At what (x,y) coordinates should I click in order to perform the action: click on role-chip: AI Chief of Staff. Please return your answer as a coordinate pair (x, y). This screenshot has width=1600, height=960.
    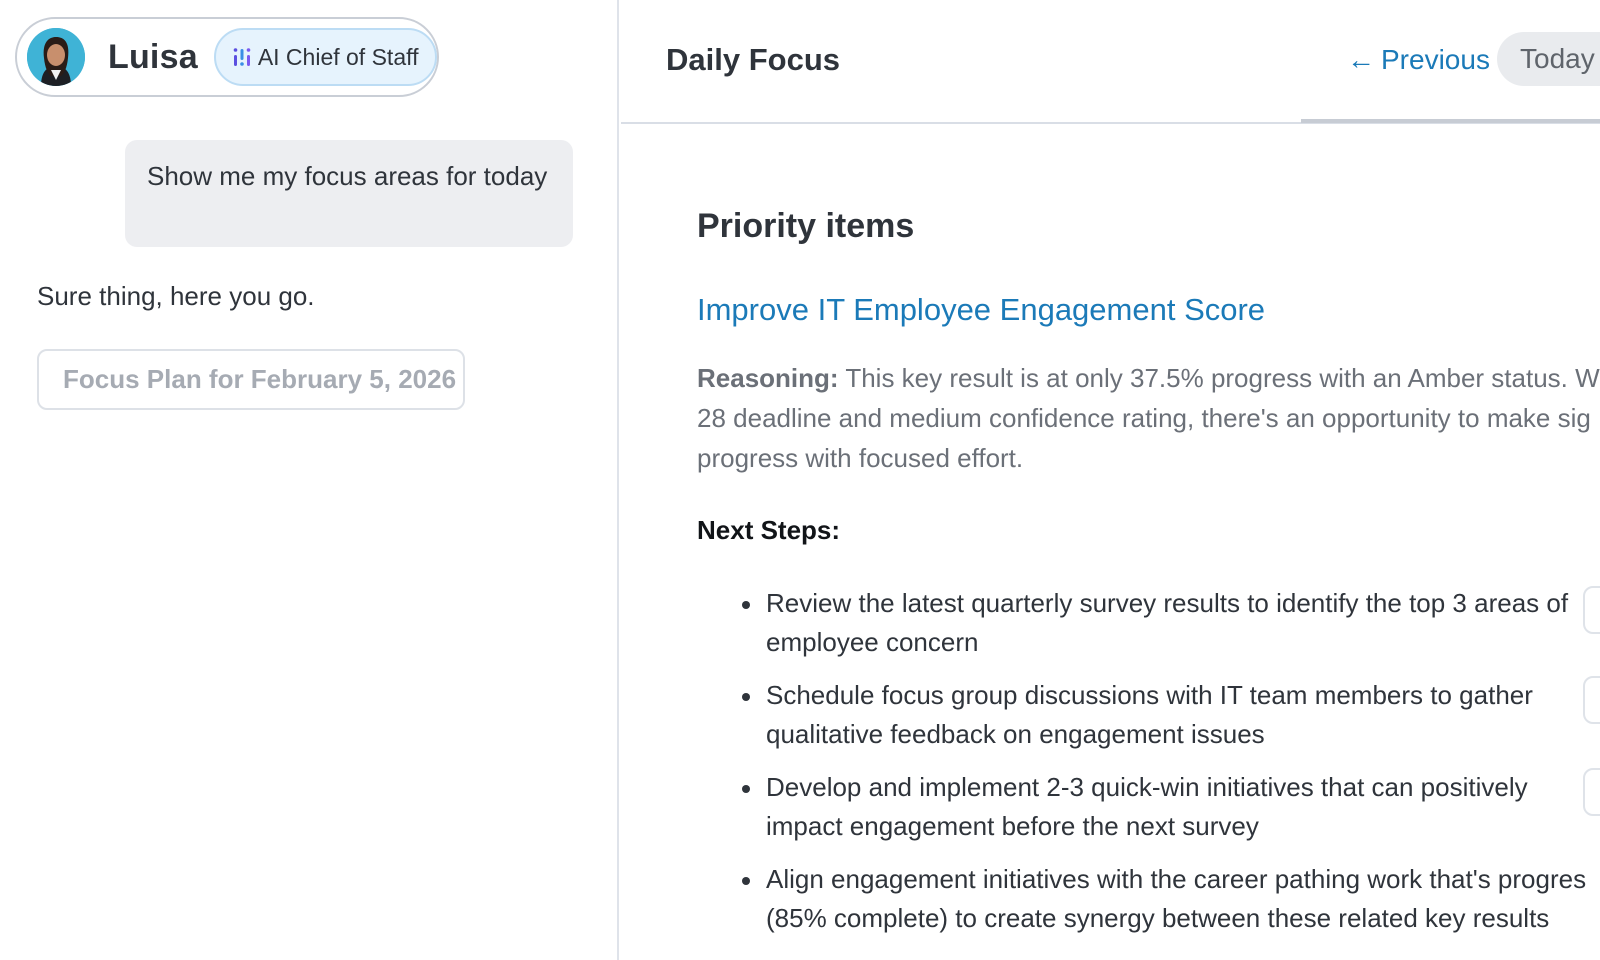
    Looking at the image, I should click on (325, 57).